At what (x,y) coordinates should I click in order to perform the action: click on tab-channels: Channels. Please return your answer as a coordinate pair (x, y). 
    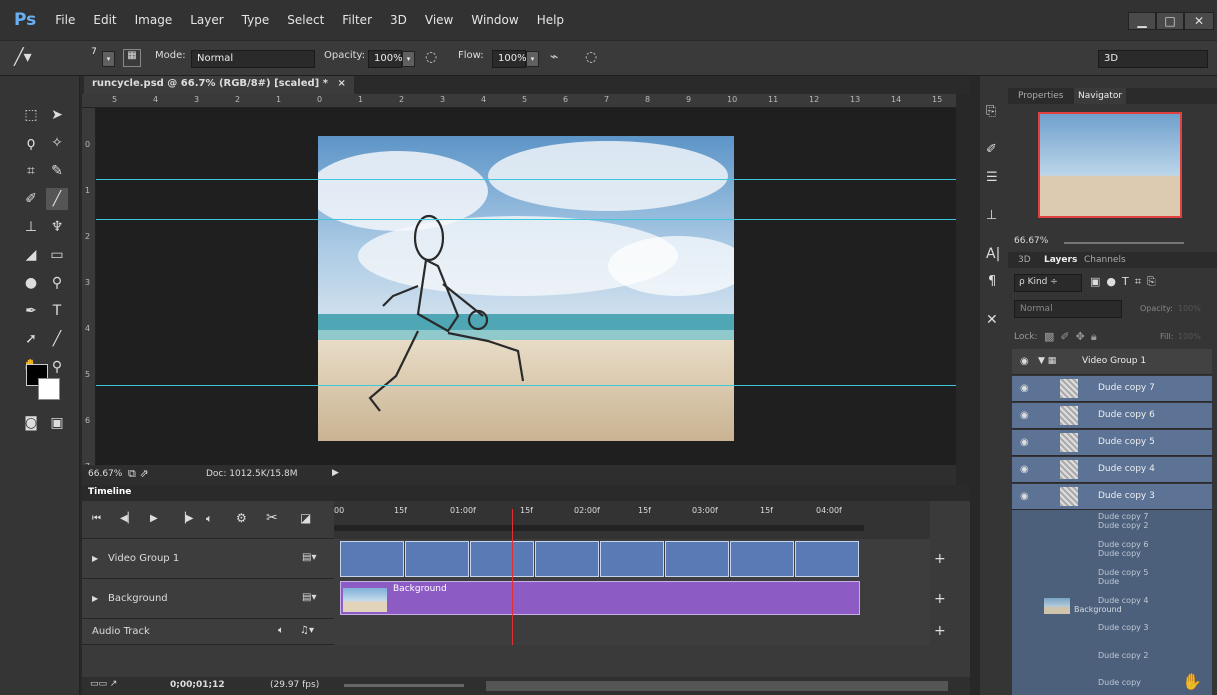
    Looking at the image, I should click on (1105, 260).